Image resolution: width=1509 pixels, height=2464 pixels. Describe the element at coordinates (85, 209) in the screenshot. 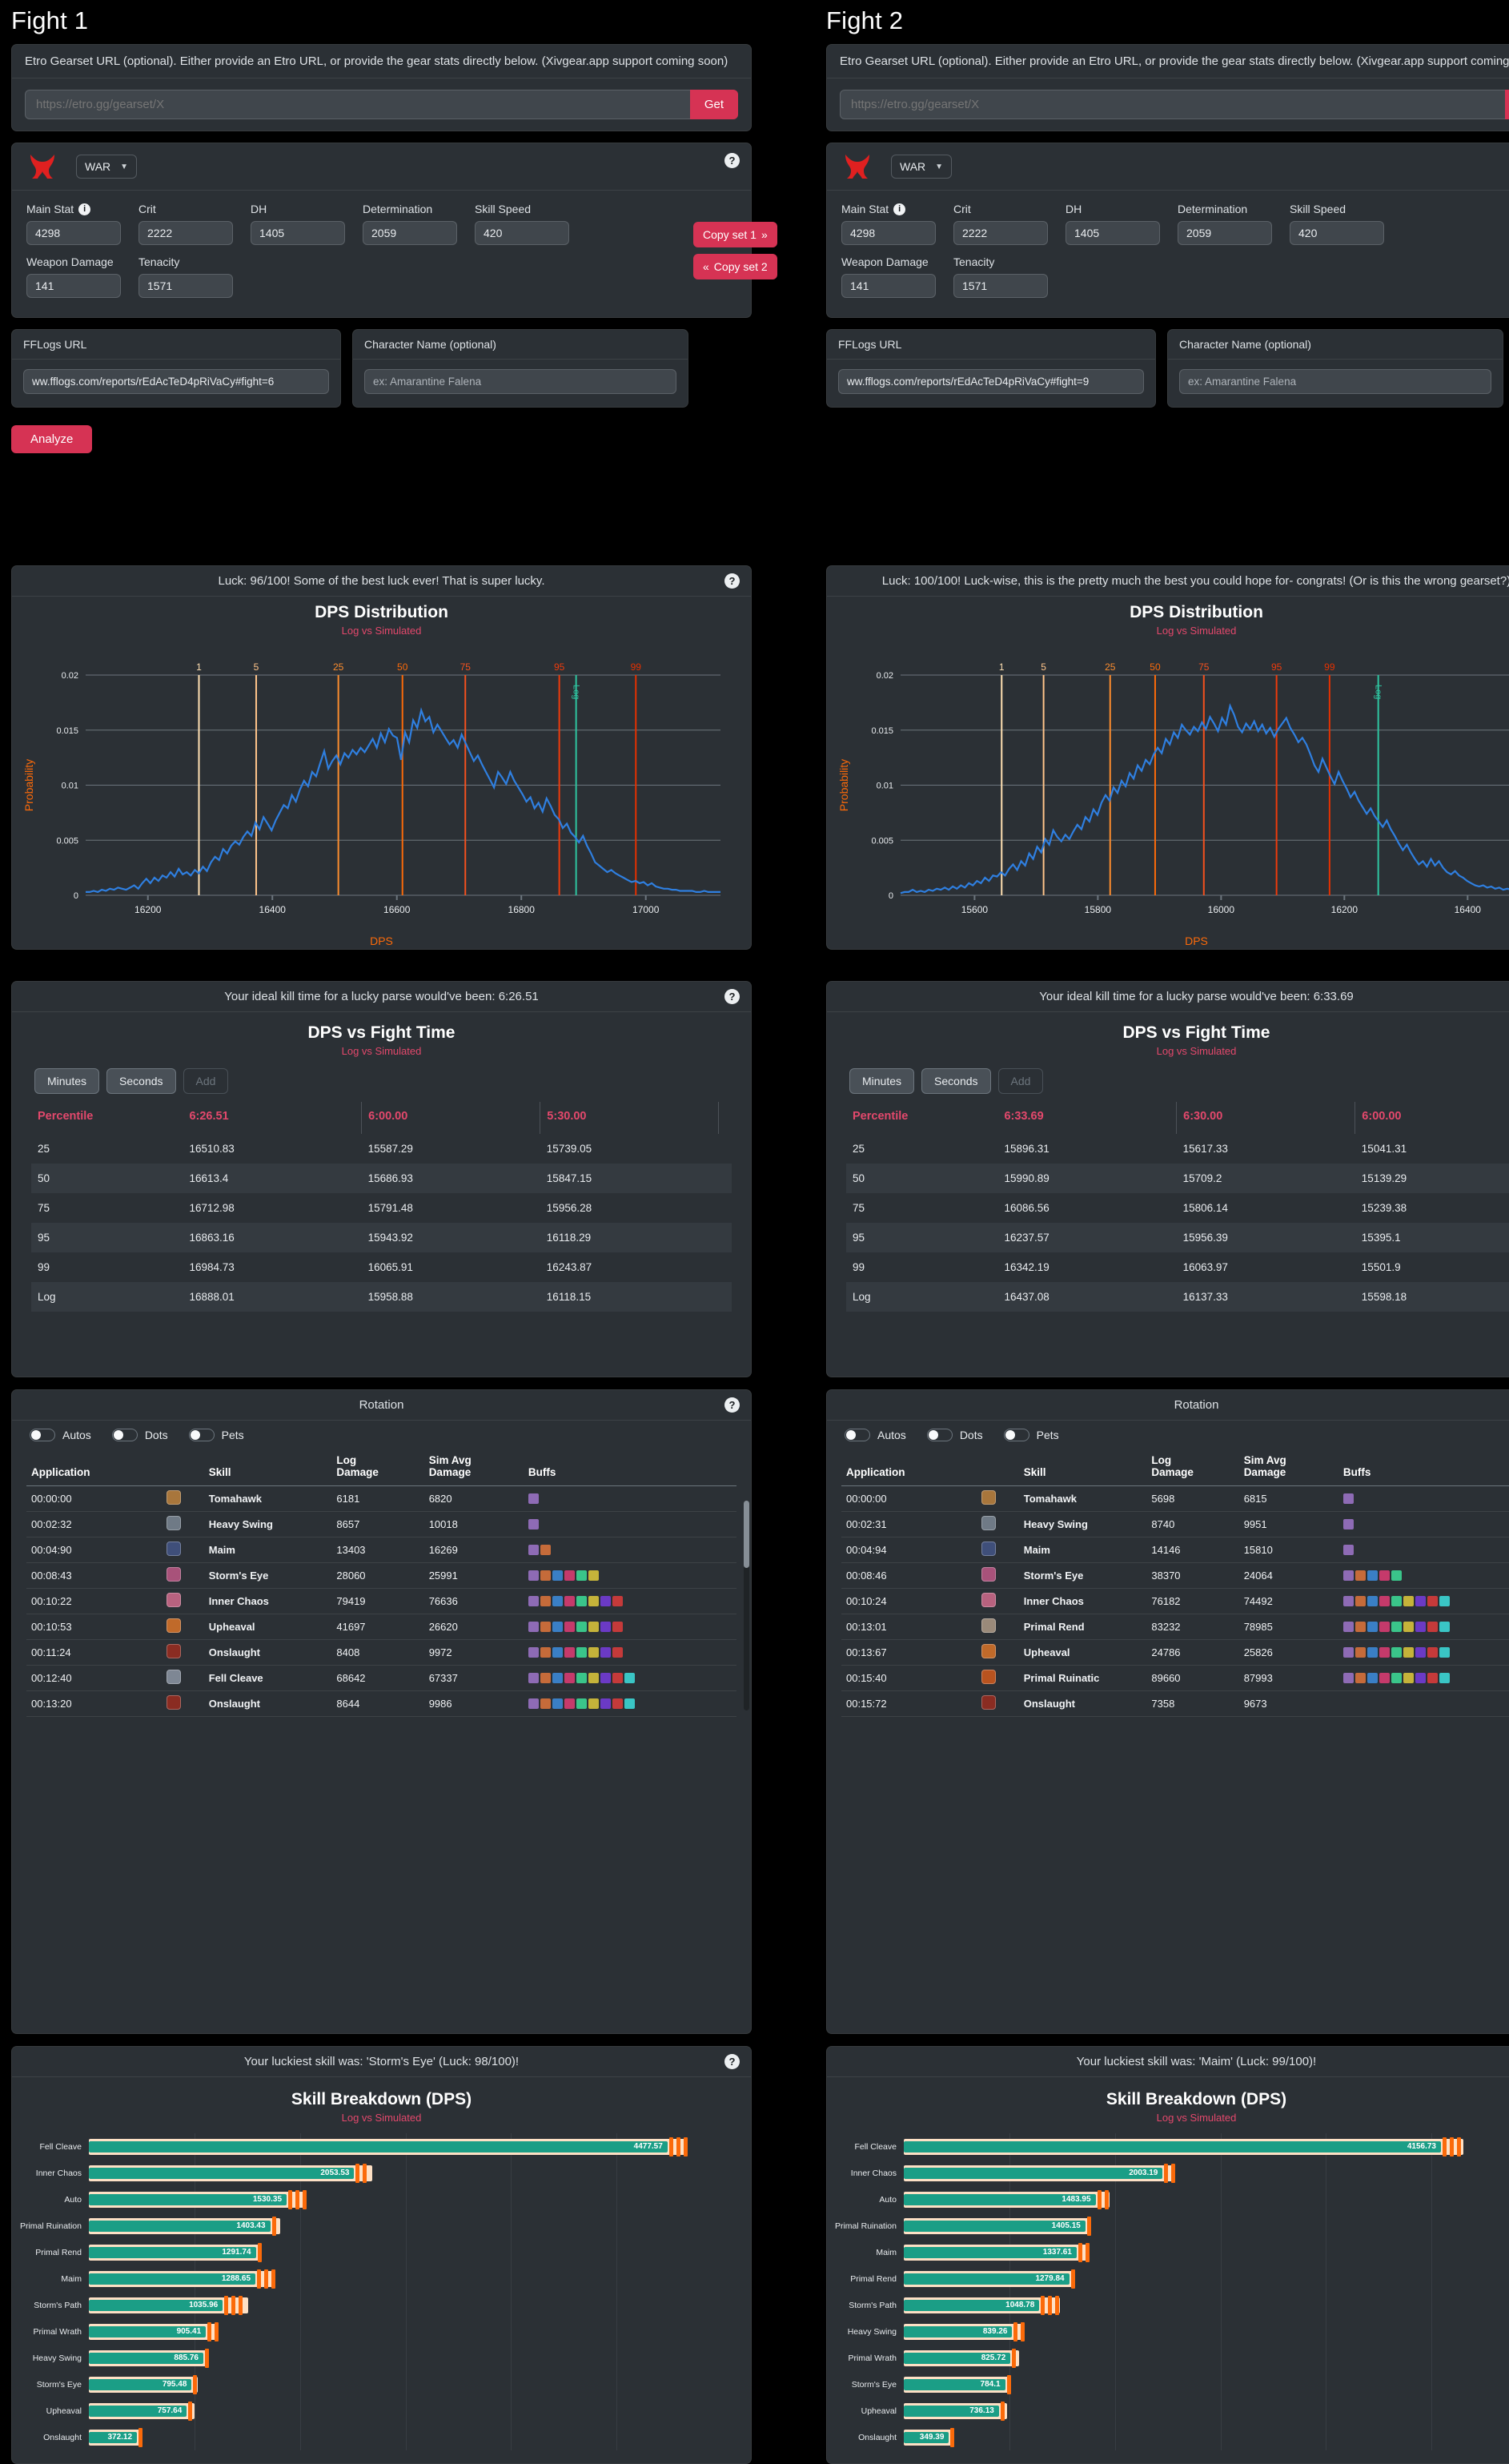

I see `info-icon-main-stat-1: i` at that location.